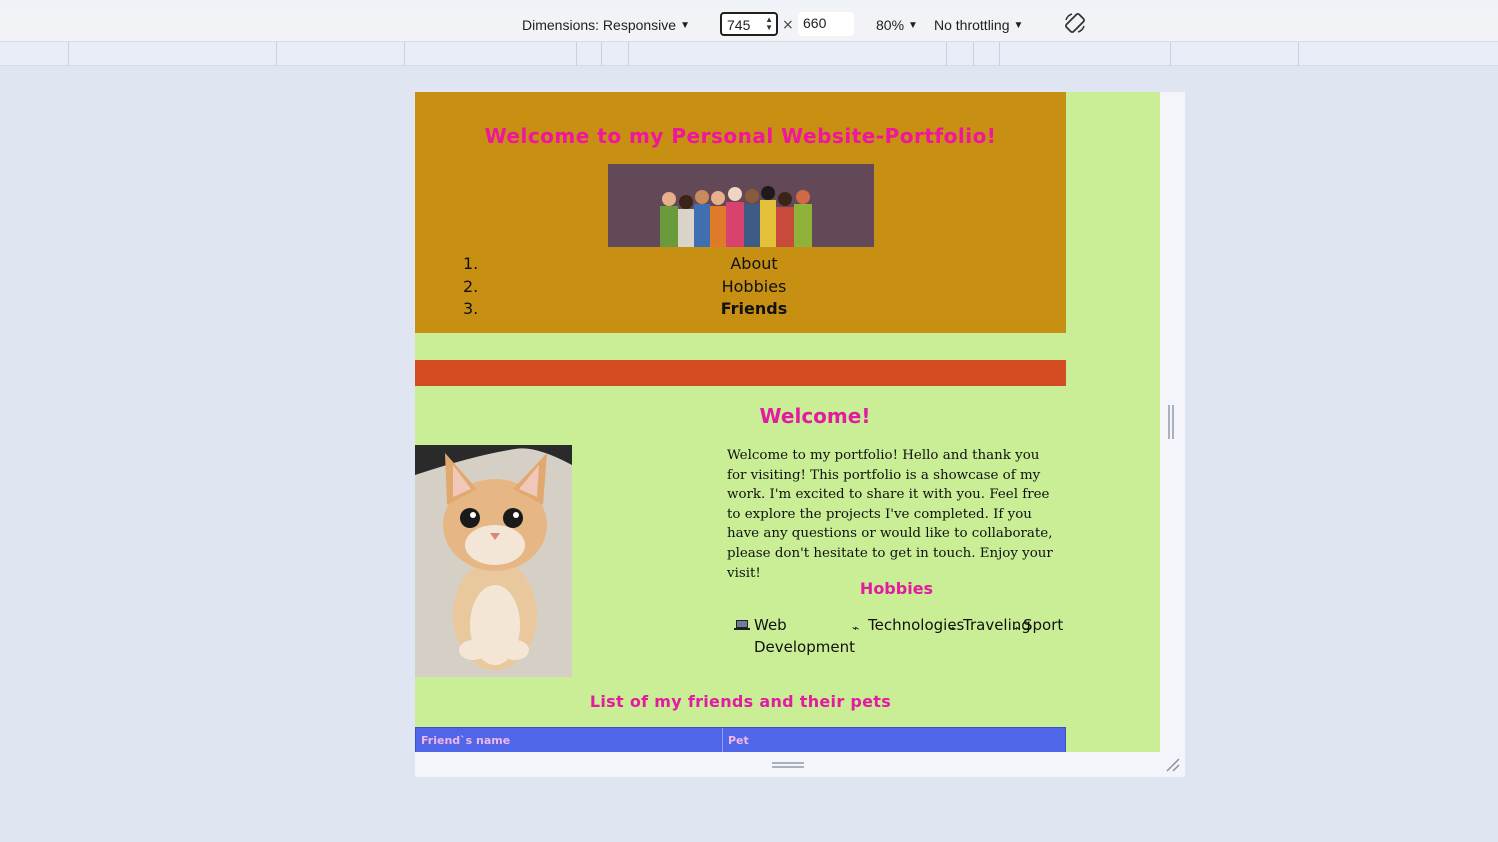  I want to click on nav-item-friends: 3. Friends, so click(740, 308).